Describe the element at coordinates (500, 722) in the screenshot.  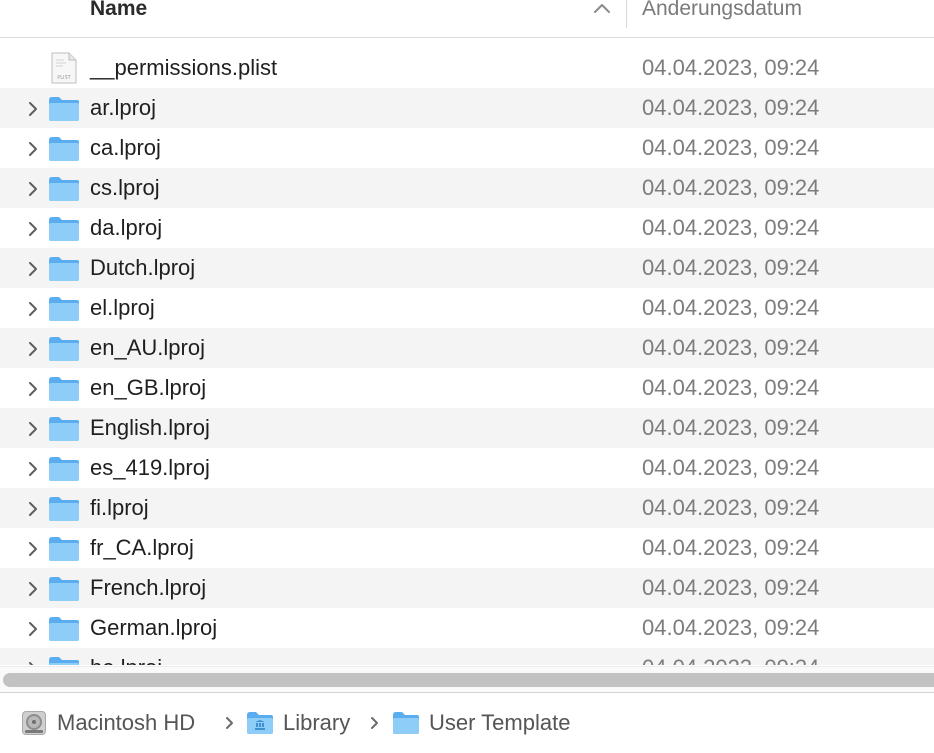
I see `path-item-label: User Template` at that location.